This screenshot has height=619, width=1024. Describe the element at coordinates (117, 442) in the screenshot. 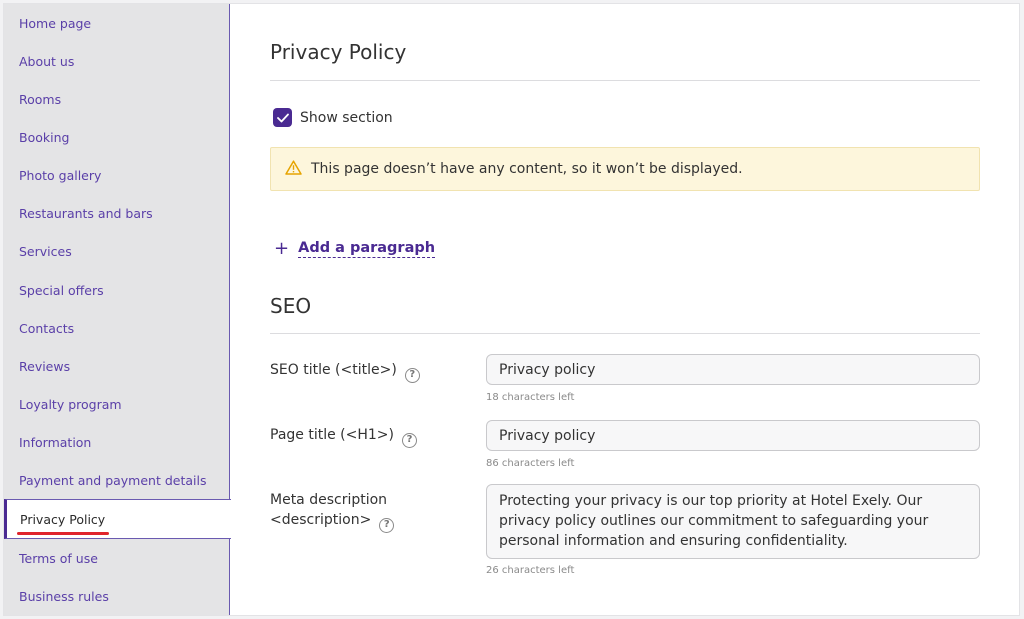

I see `sidebar-item-information: Information` at that location.